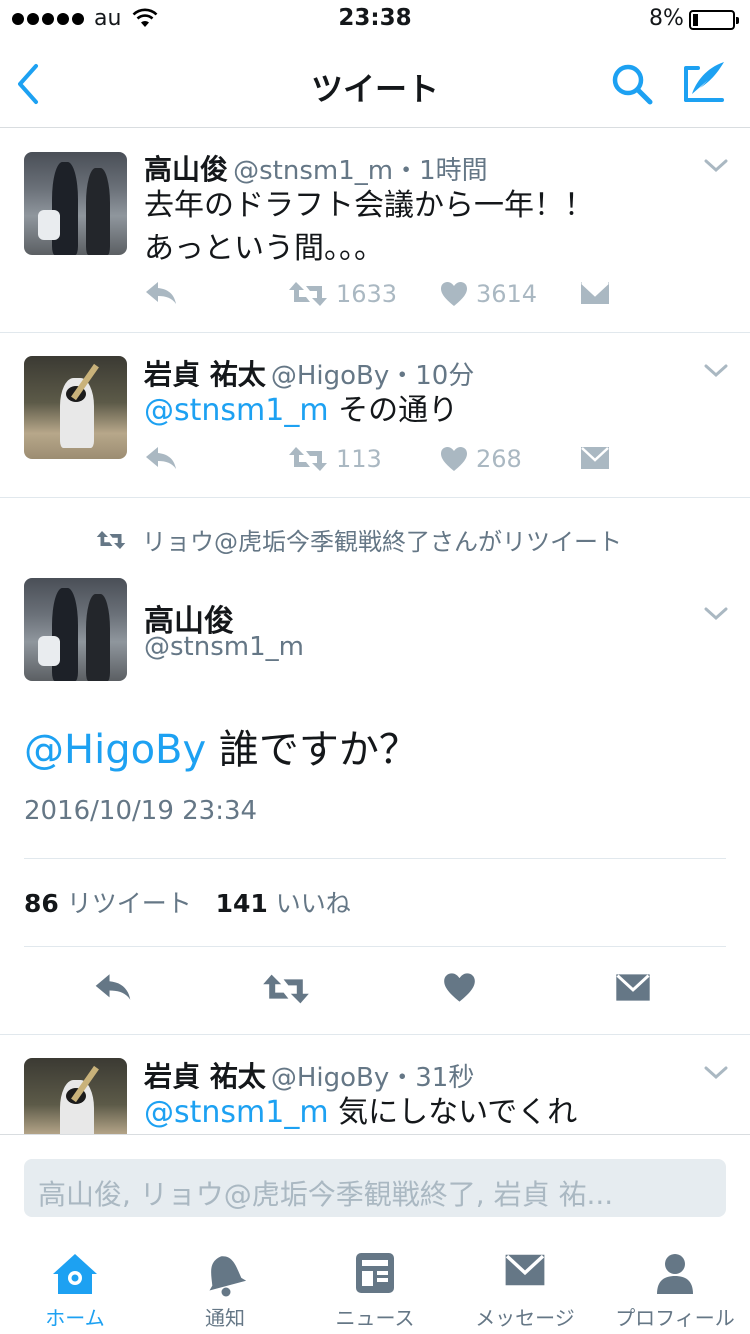  Describe the element at coordinates (129, 903) in the screenshot. I see `retweet-stat-label: リツイート` at that location.